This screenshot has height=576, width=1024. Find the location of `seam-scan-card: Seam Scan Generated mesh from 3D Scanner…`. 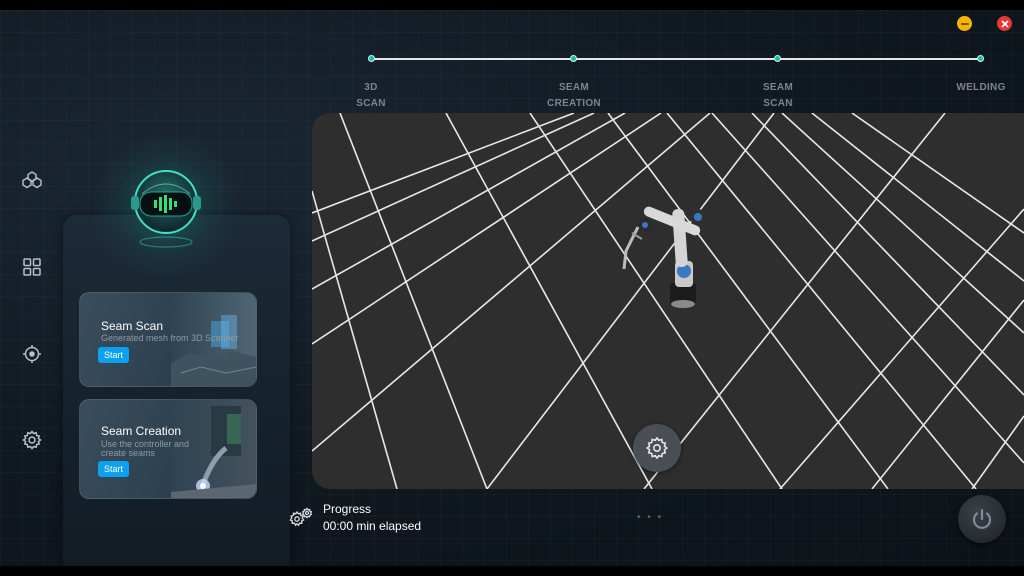

seam-scan-card: Seam Scan Generated mesh from 3D Scanner… is located at coordinates (168, 339).